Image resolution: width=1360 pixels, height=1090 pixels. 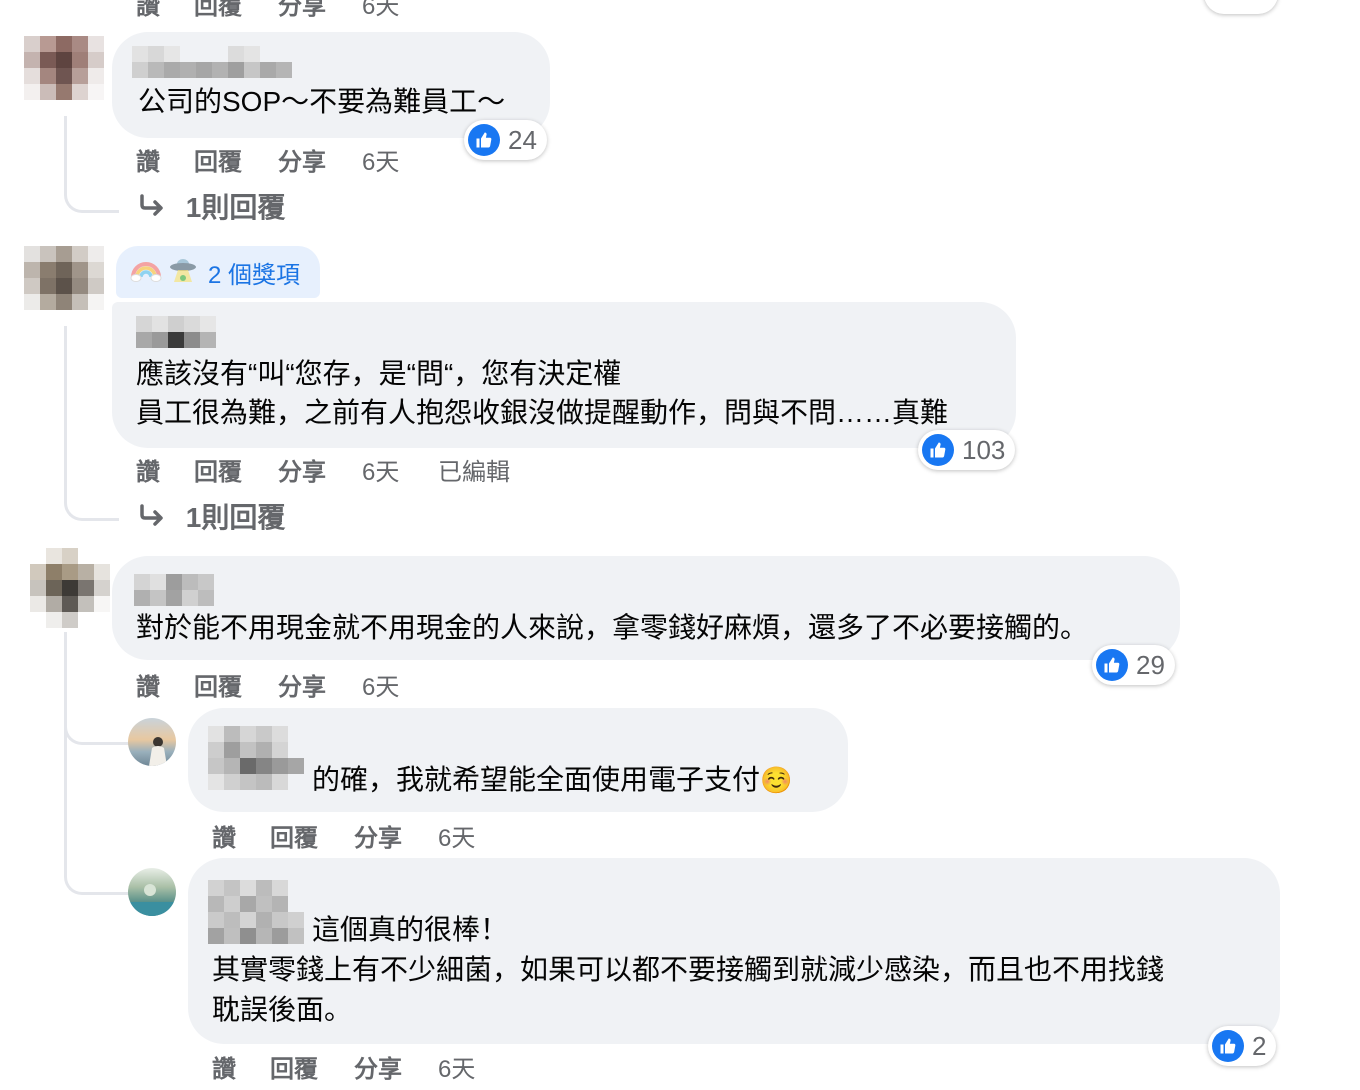 I want to click on awards-badge: 2 個獎項, so click(x=218, y=272).